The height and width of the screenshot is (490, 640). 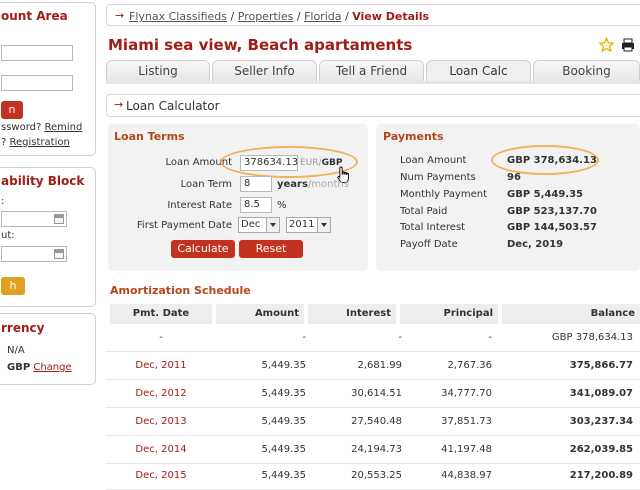 What do you see at coordinates (23, 328) in the screenshot?
I see `currency-title: rrency` at bounding box center [23, 328].